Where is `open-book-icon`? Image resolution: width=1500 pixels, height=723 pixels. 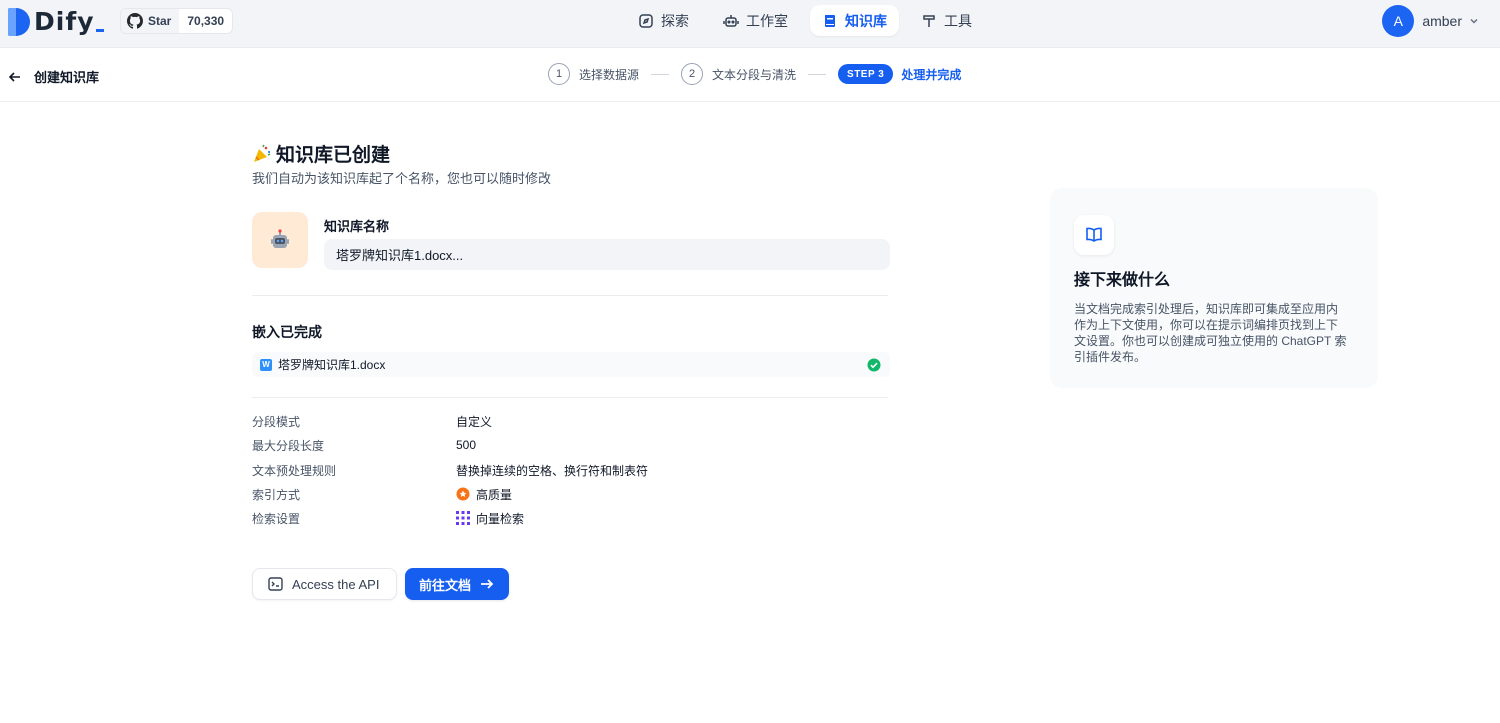 open-book-icon is located at coordinates (1094, 234).